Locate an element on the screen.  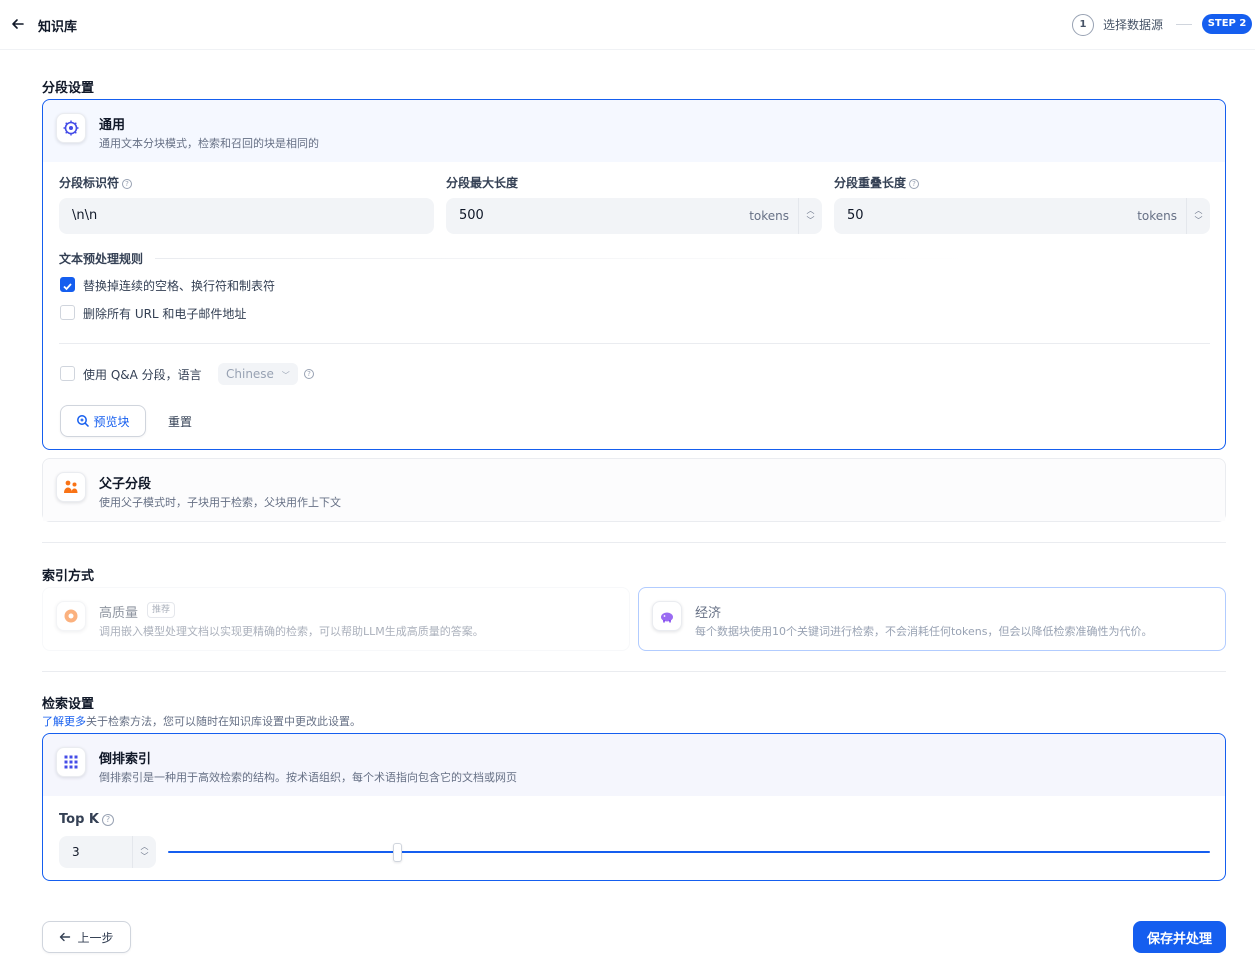
recommended-badge: 推荐 is located at coordinates (161, 610).